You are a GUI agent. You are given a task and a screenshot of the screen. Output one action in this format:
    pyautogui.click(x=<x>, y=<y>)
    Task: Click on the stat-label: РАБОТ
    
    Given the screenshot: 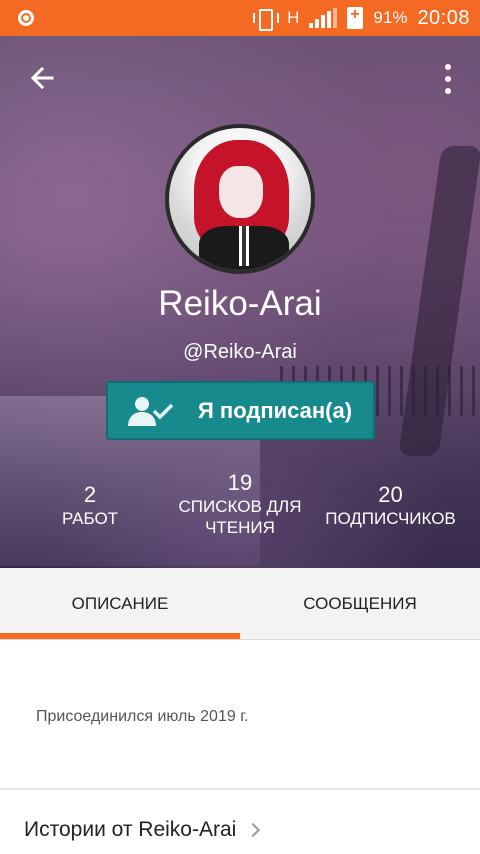 What is the action you would take?
    pyautogui.click(x=90, y=518)
    